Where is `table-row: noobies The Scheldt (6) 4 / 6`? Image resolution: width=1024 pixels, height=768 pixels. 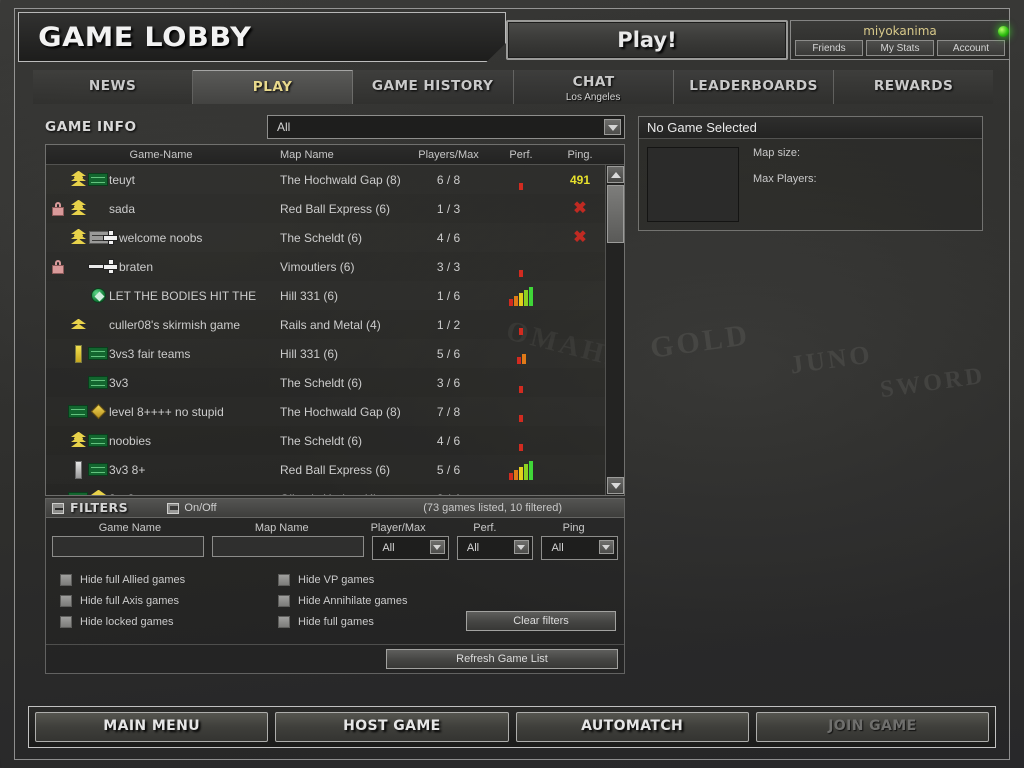 table-row: noobies The Scheldt (6) 4 / 6 is located at coordinates (335, 440).